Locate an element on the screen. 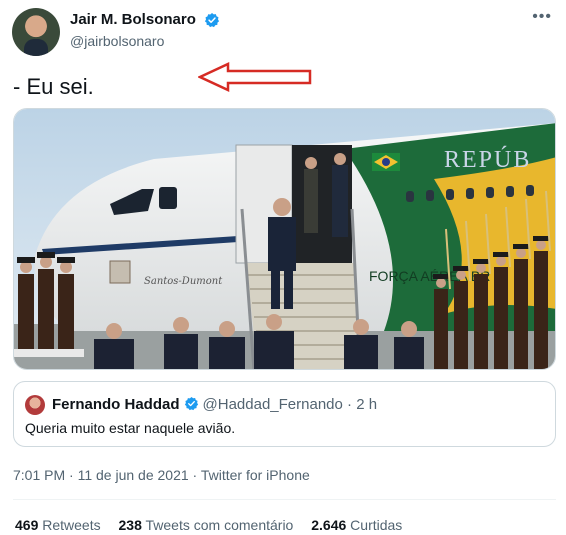 The image size is (566, 535). quoted-author-display-name: Fernando Haddad is located at coordinates (116, 404).